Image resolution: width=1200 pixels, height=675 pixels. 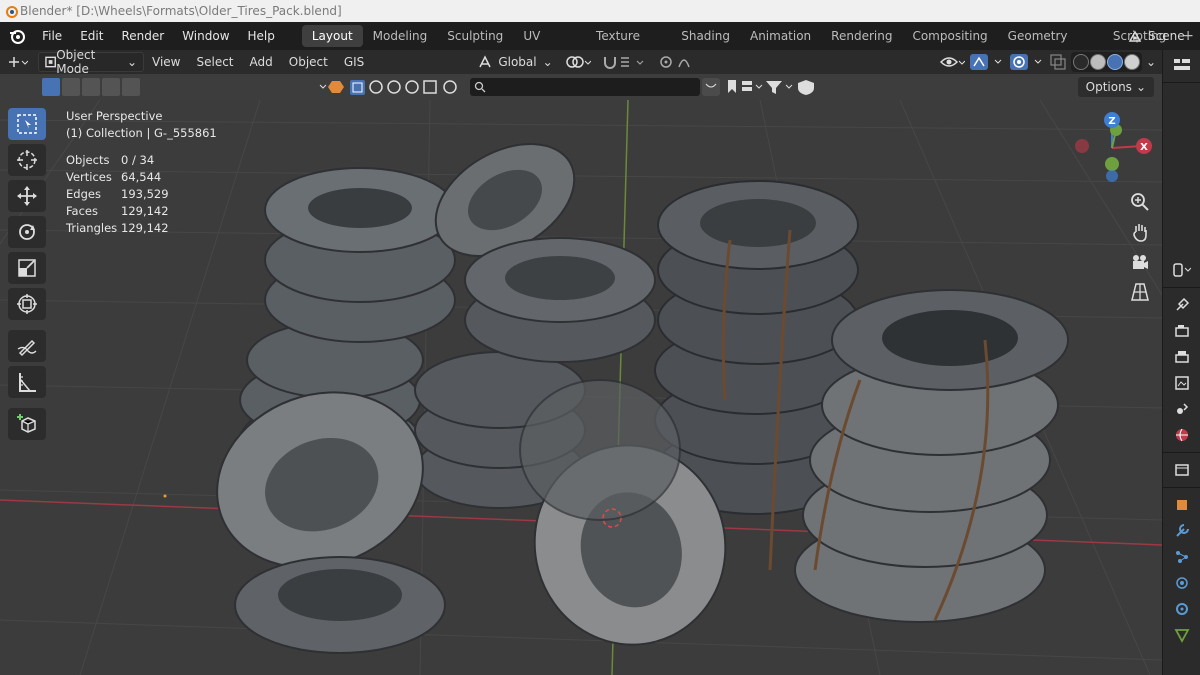 What do you see at coordinates (585, 87) in the screenshot?
I see `outliner-search-input` at bounding box center [585, 87].